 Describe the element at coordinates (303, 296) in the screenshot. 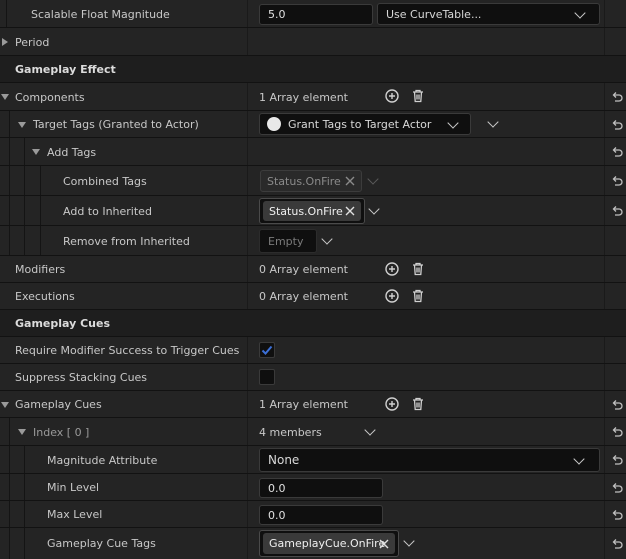

I see `executions-count: 0 Array element` at that location.